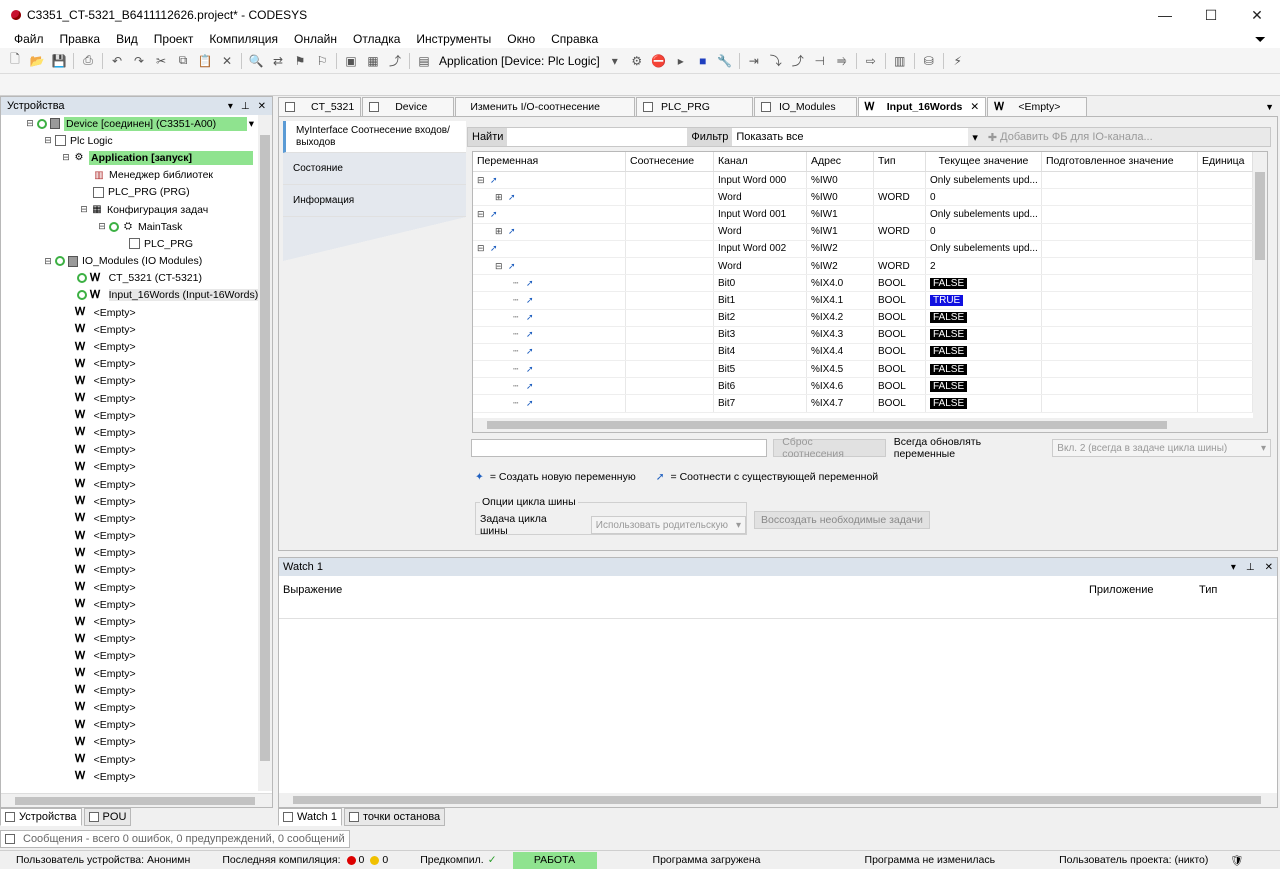 The width and height of the screenshot is (1280, 869). Describe the element at coordinates (871, 61) in the screenshot. I see `write-values-icon: ⇨` at that location.